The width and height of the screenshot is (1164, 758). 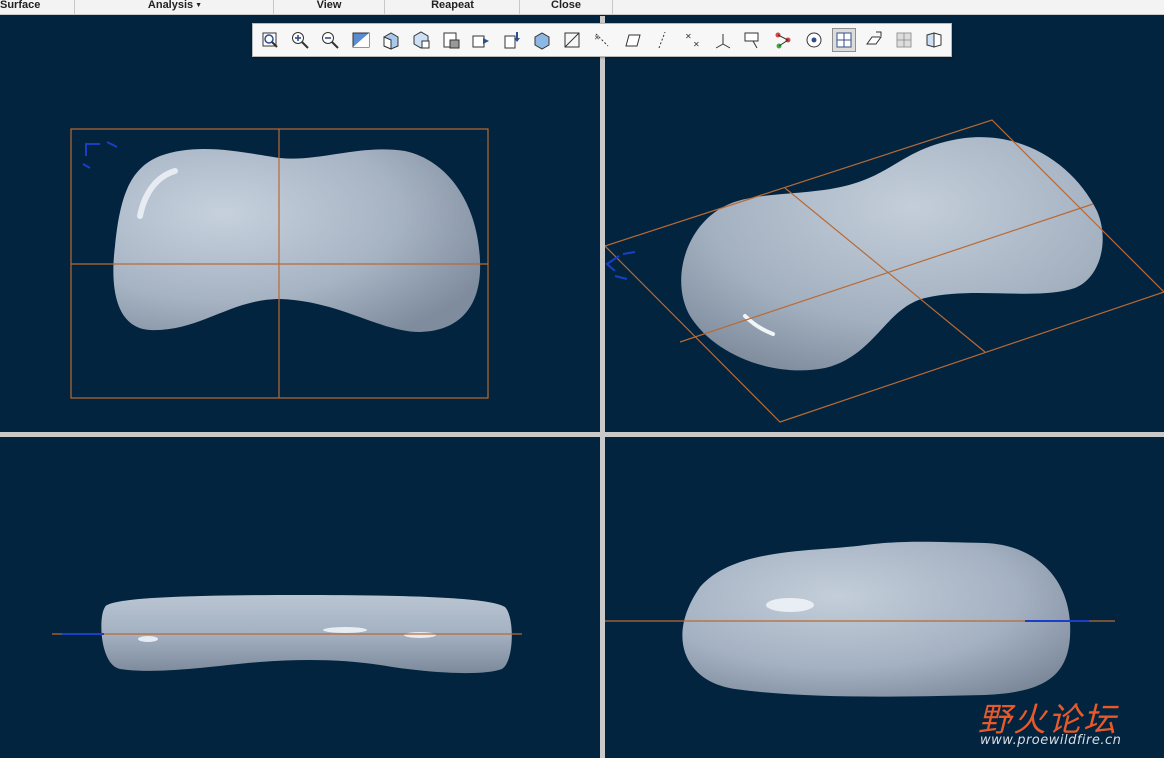 I want to click on axis-display-icon, so click(x=663, y=40).